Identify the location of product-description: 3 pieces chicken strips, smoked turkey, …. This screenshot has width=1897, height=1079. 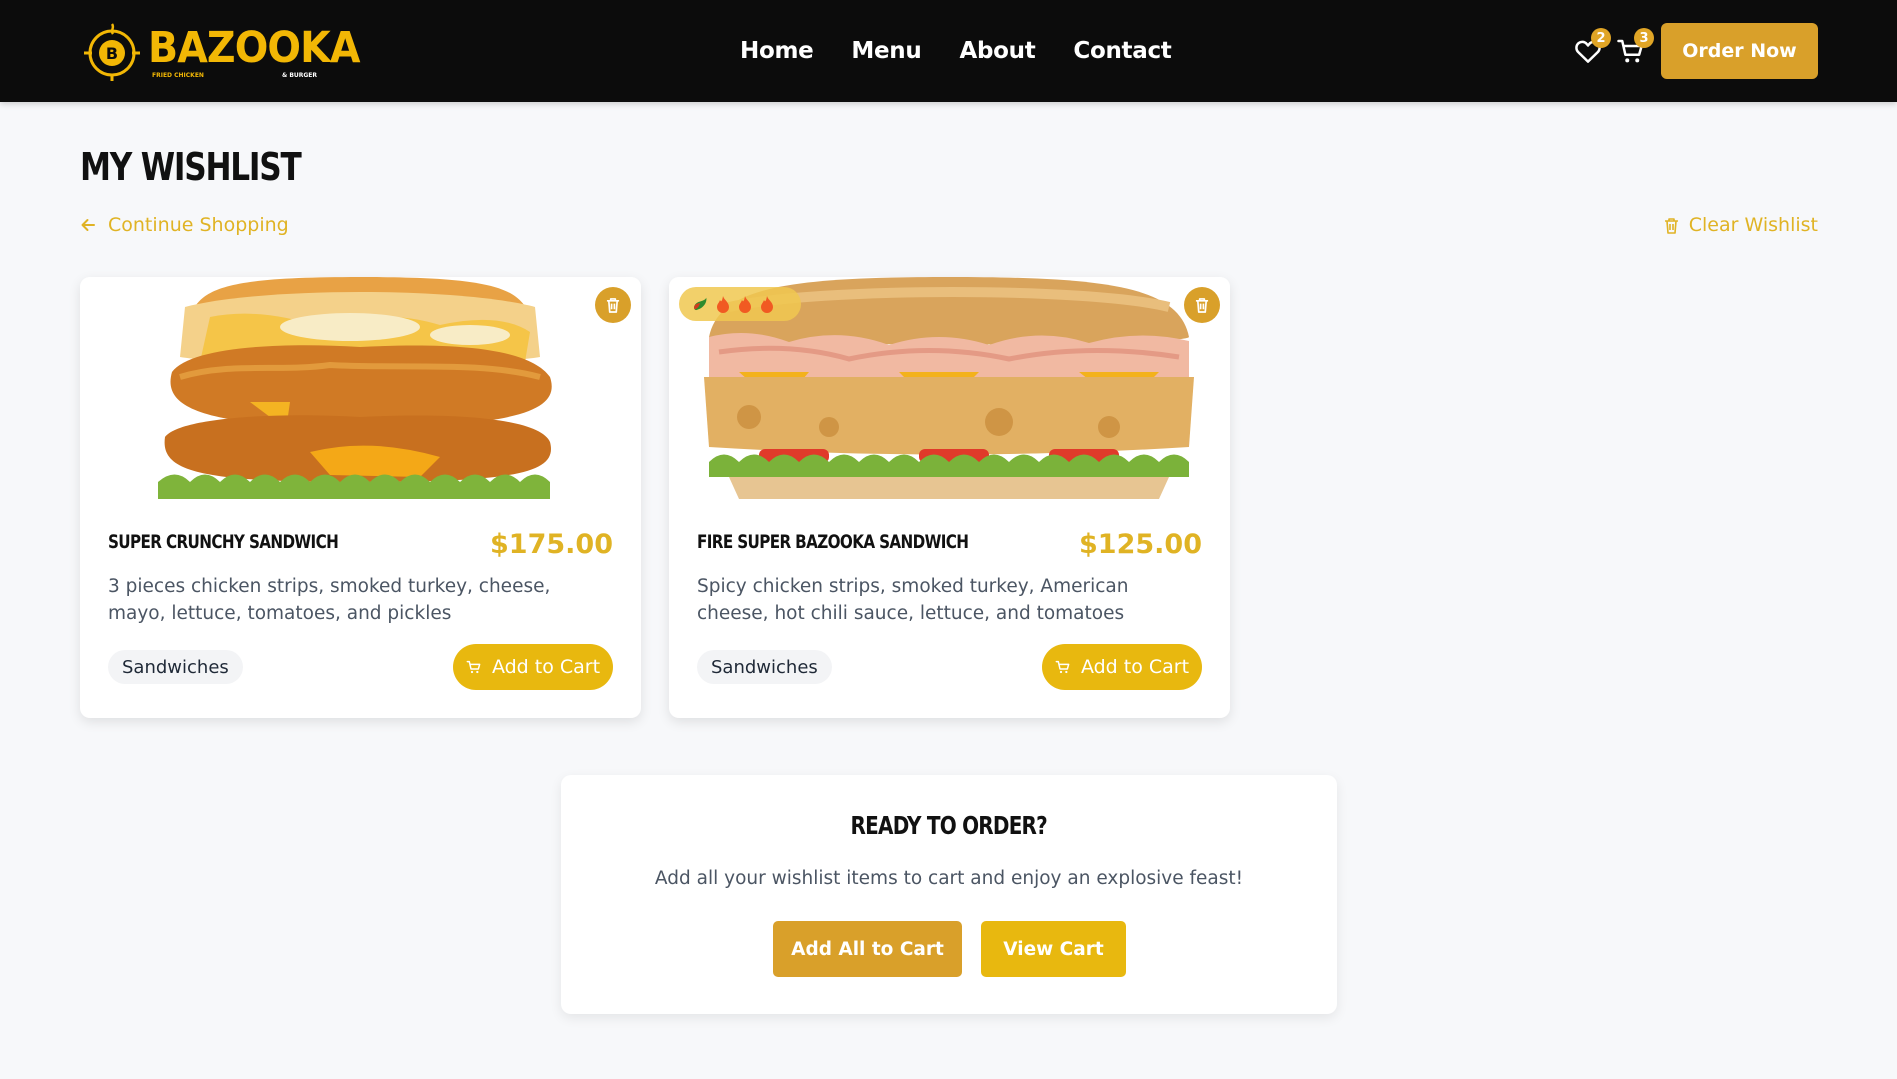
(329, 600).